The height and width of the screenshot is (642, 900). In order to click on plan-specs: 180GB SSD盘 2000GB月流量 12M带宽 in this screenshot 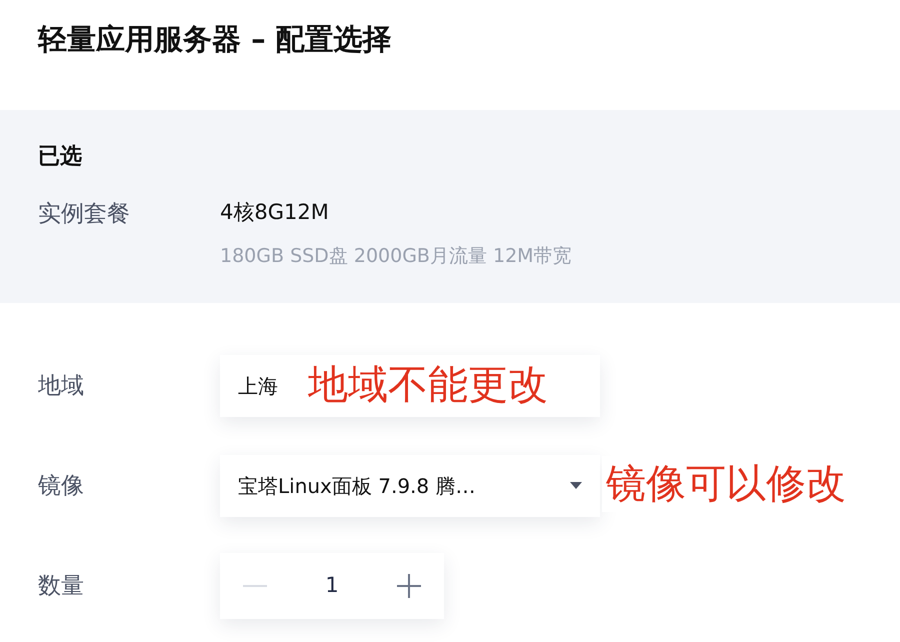, I will do `click(396, 257)`.